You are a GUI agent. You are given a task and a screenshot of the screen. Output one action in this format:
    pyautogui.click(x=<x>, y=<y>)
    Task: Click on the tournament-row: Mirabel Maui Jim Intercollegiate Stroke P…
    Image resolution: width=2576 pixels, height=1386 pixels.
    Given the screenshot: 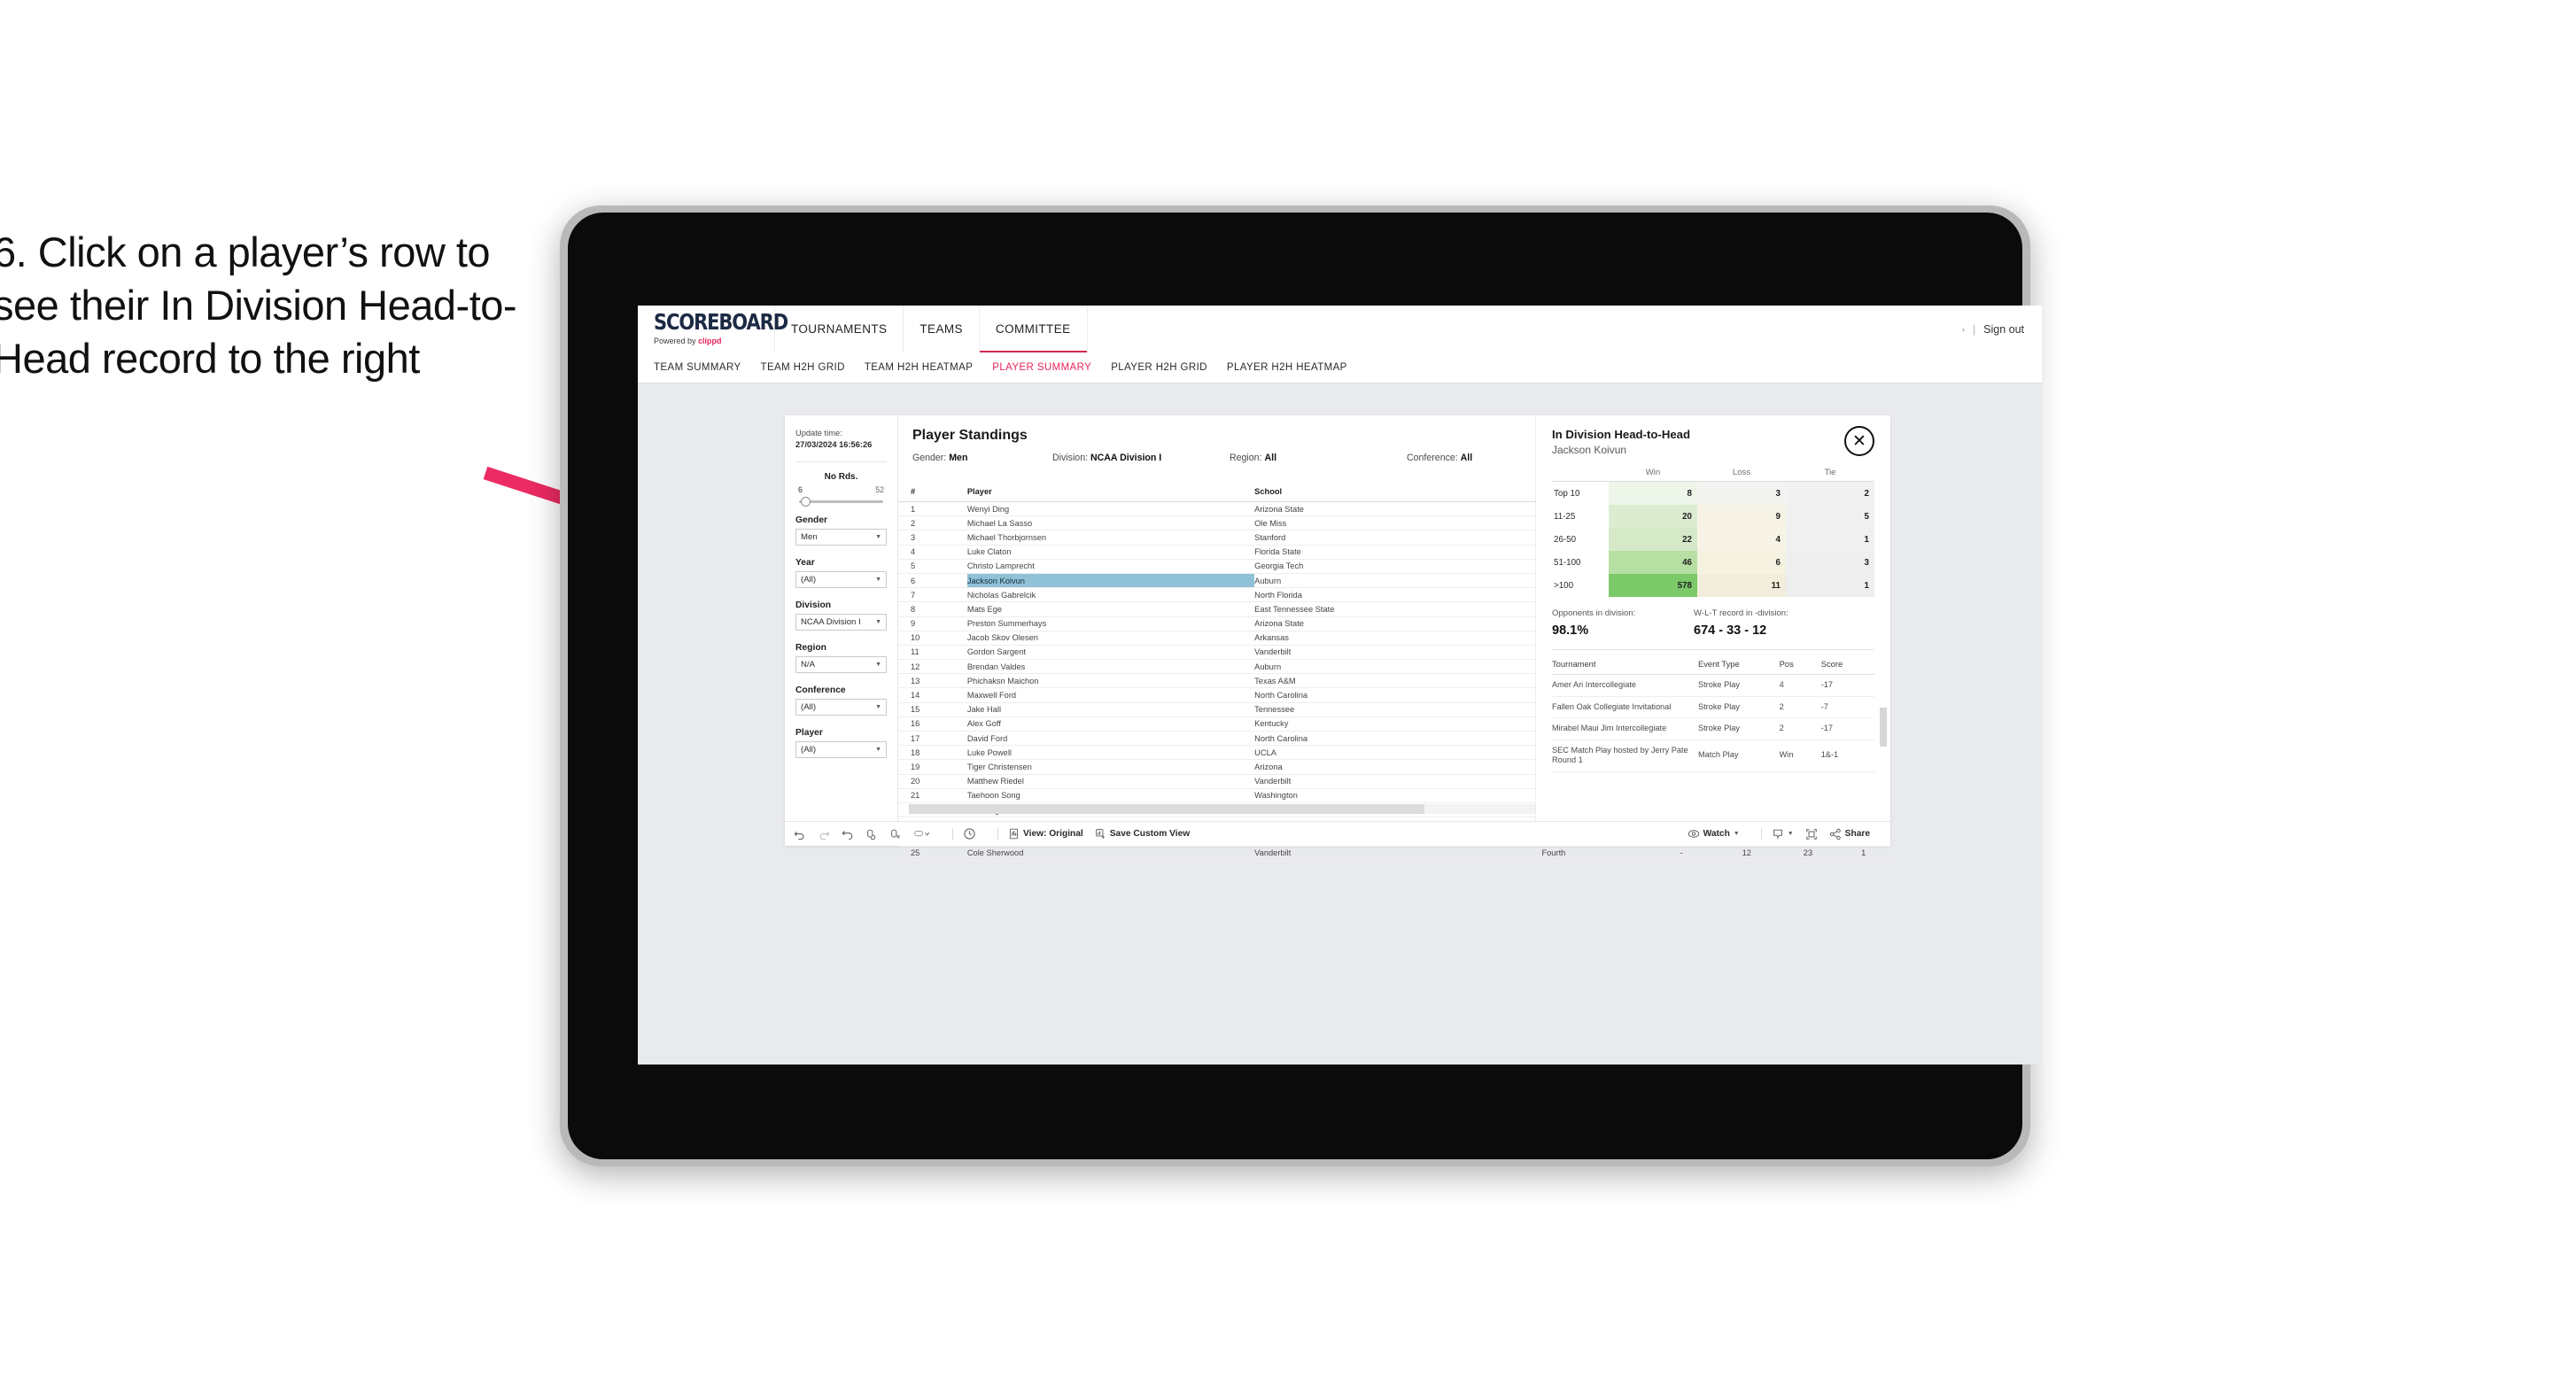 What is the action you would take?
    pyautogui.click(x=1713, y=728)
    